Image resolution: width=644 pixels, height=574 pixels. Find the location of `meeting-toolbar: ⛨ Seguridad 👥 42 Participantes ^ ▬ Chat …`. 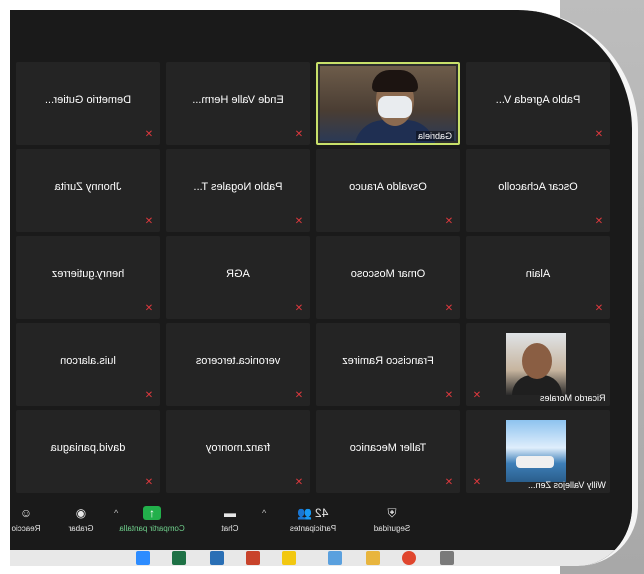

meeting-toolbar: ⛨ Seguridad 👥 42 Participantes ^ ▬ Chat … is located at coordinates (321, 525).